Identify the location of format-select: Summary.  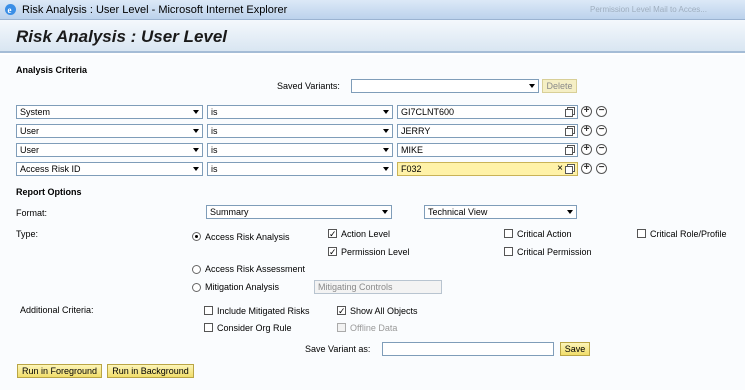
(299, 212).